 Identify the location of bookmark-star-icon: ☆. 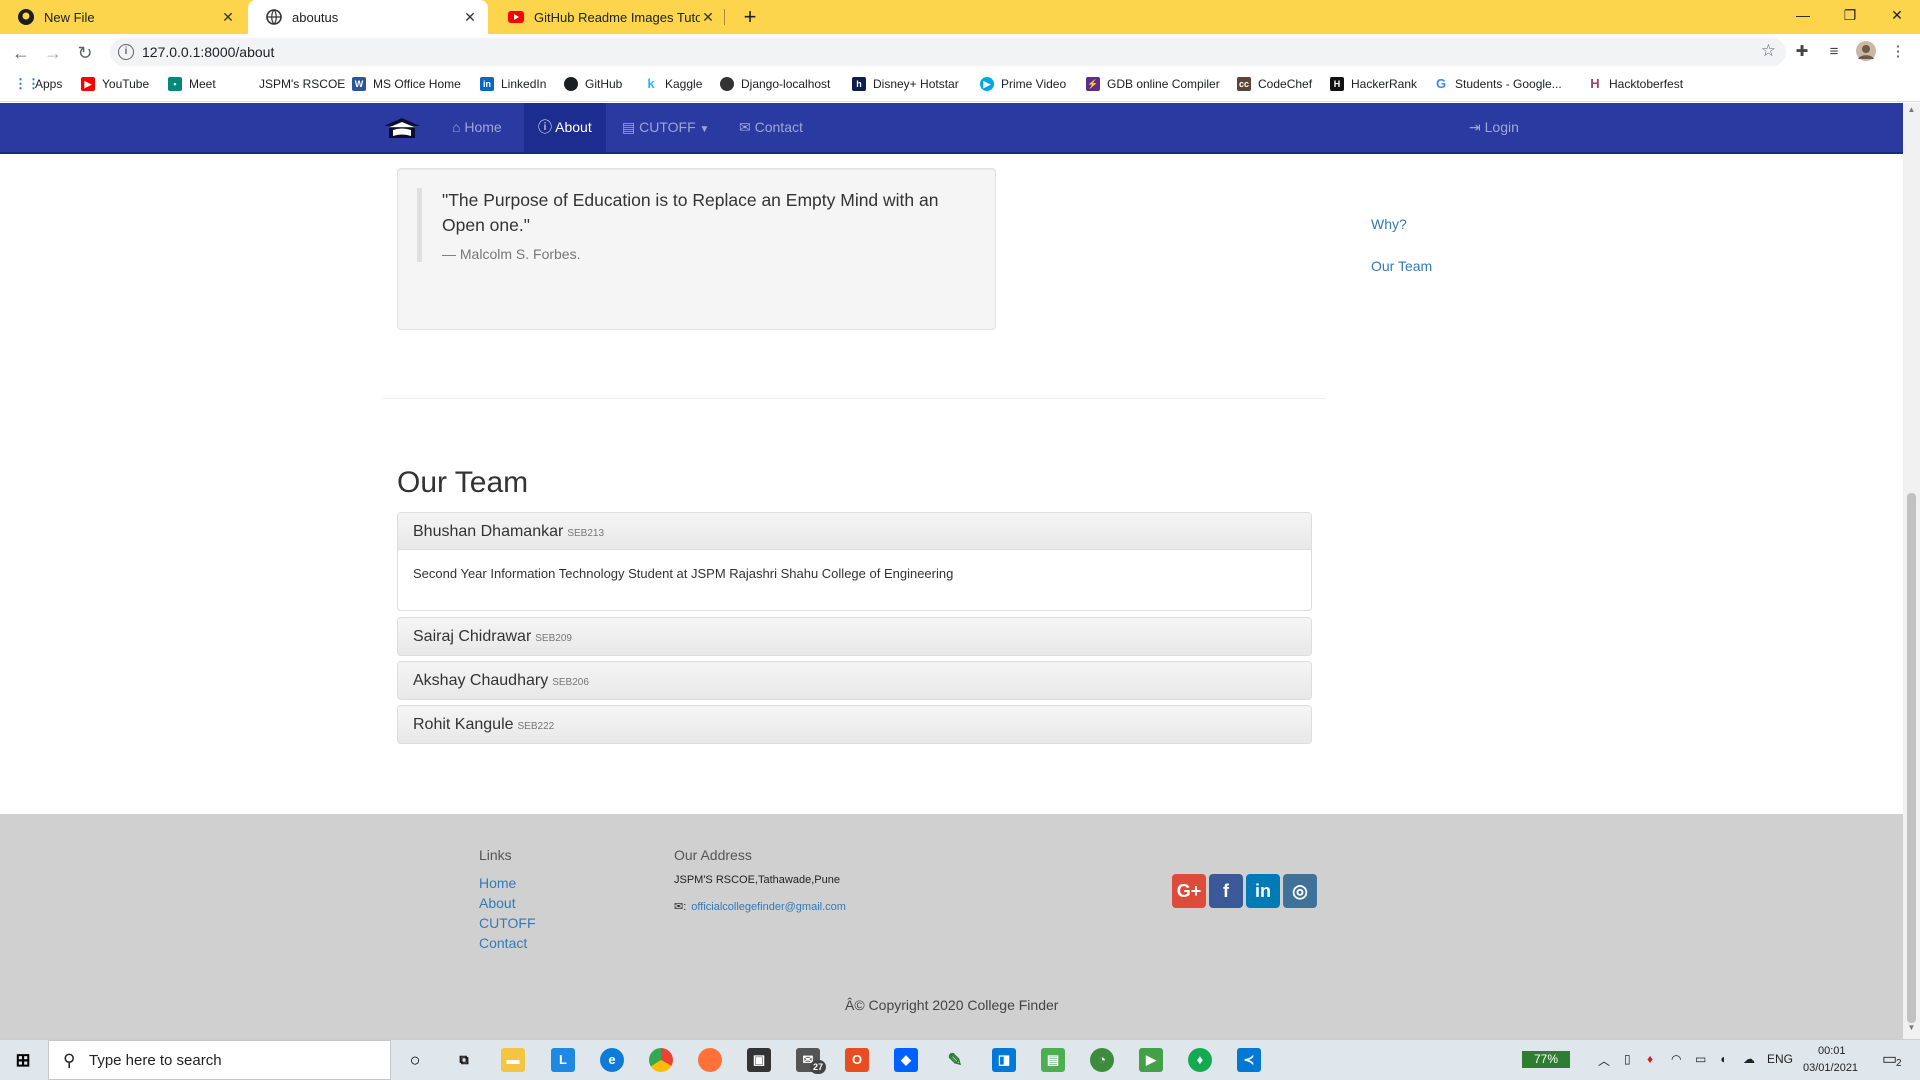
(1768, 51).